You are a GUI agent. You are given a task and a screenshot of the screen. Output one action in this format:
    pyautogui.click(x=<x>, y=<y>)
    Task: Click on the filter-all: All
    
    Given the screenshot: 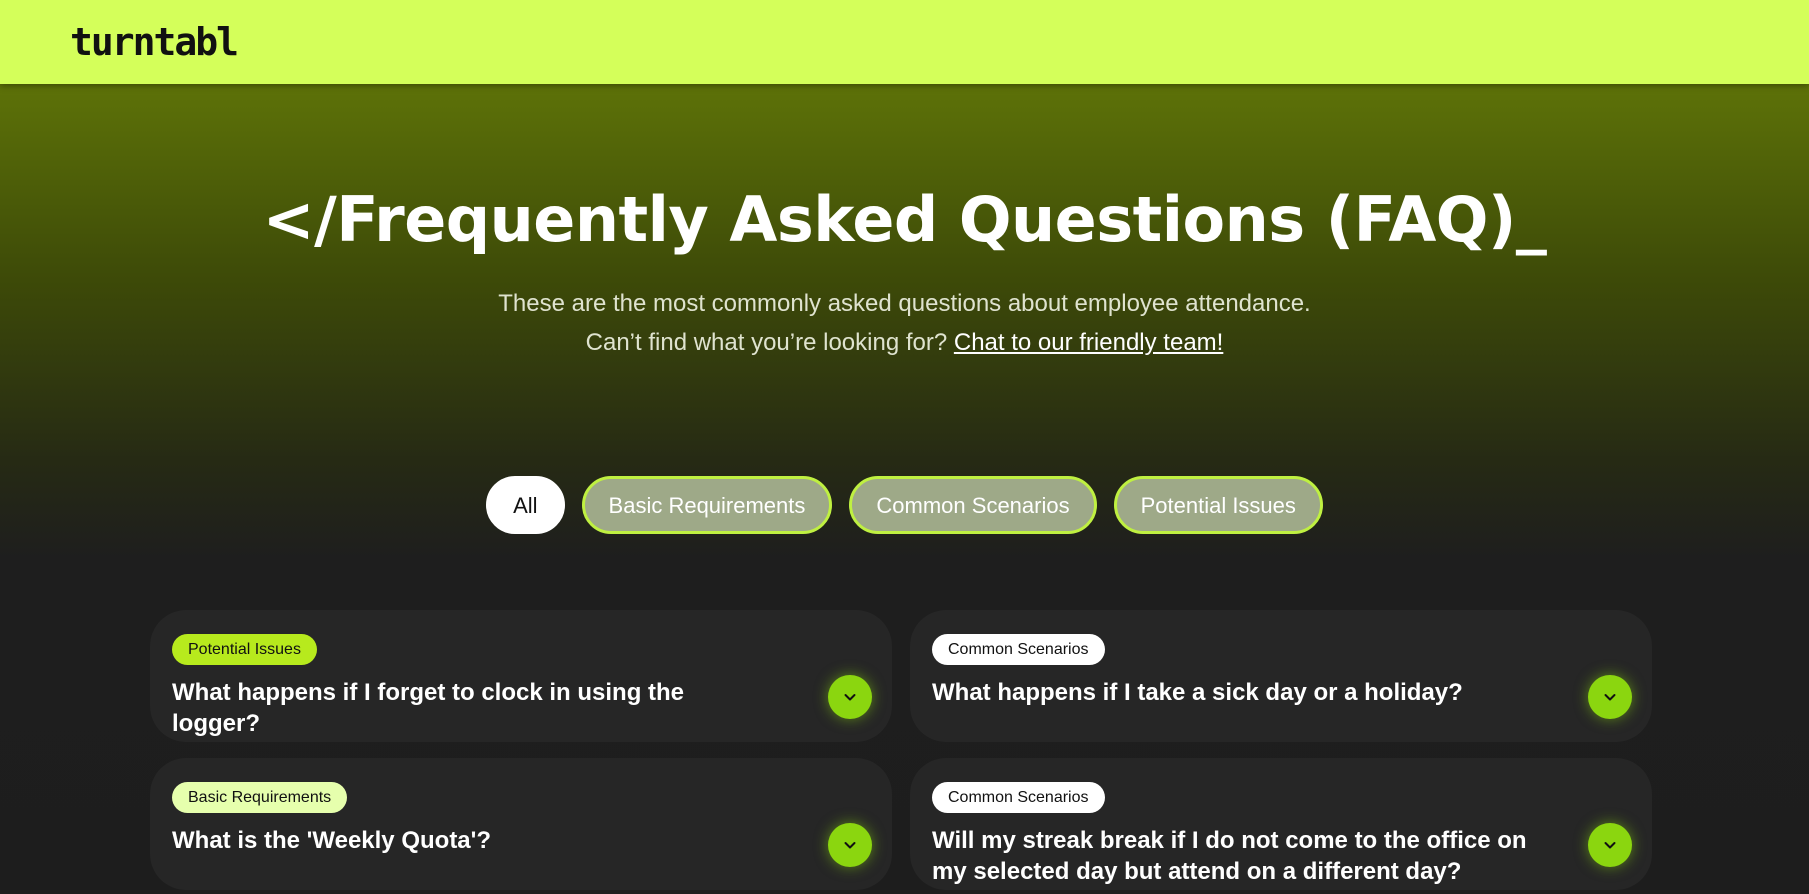 What is the action you would take?
    pyautogui.click(x=525, y=505)
    